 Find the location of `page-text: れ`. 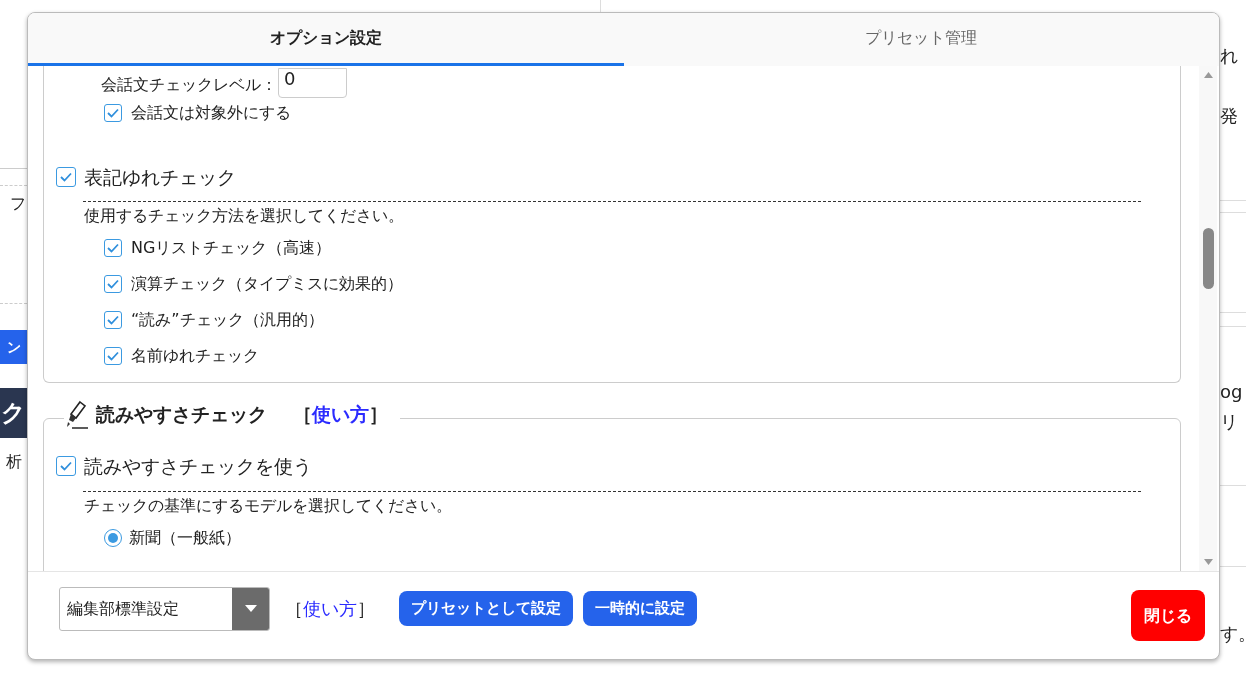

page-text: れ is located at coordinates (1229, 56).